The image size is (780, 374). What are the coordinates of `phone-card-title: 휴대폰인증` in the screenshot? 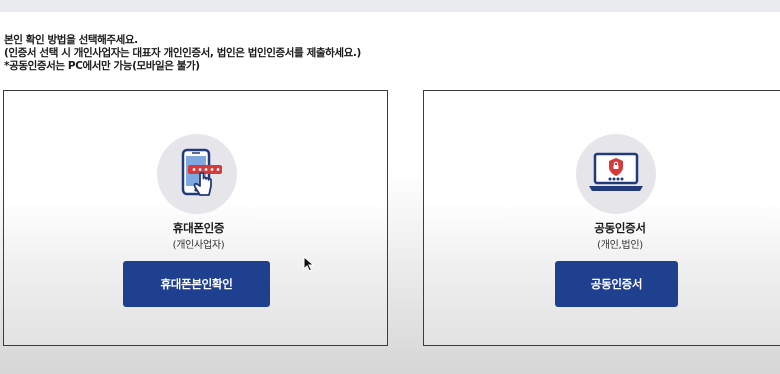 It's located at (198, 228).